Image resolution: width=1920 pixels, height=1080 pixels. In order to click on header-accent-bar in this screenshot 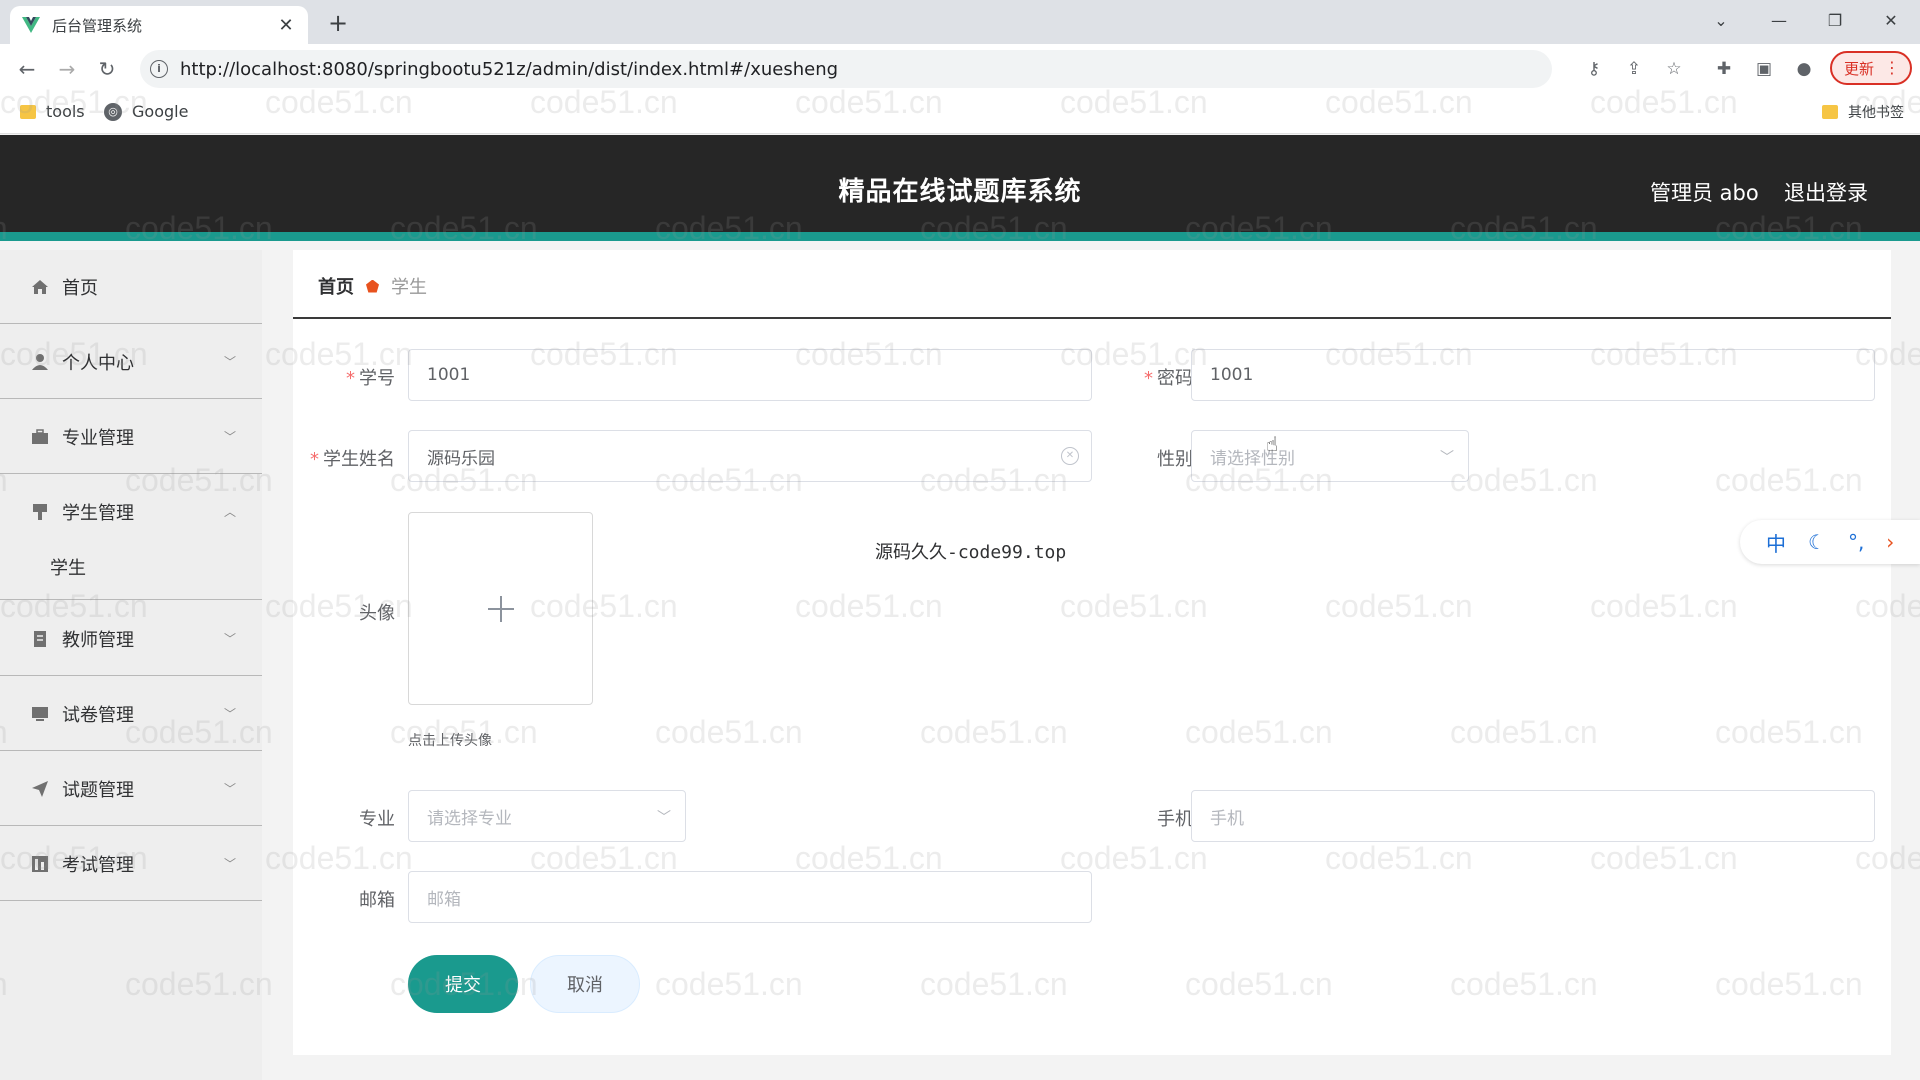, I will do `click(960, 236)`.